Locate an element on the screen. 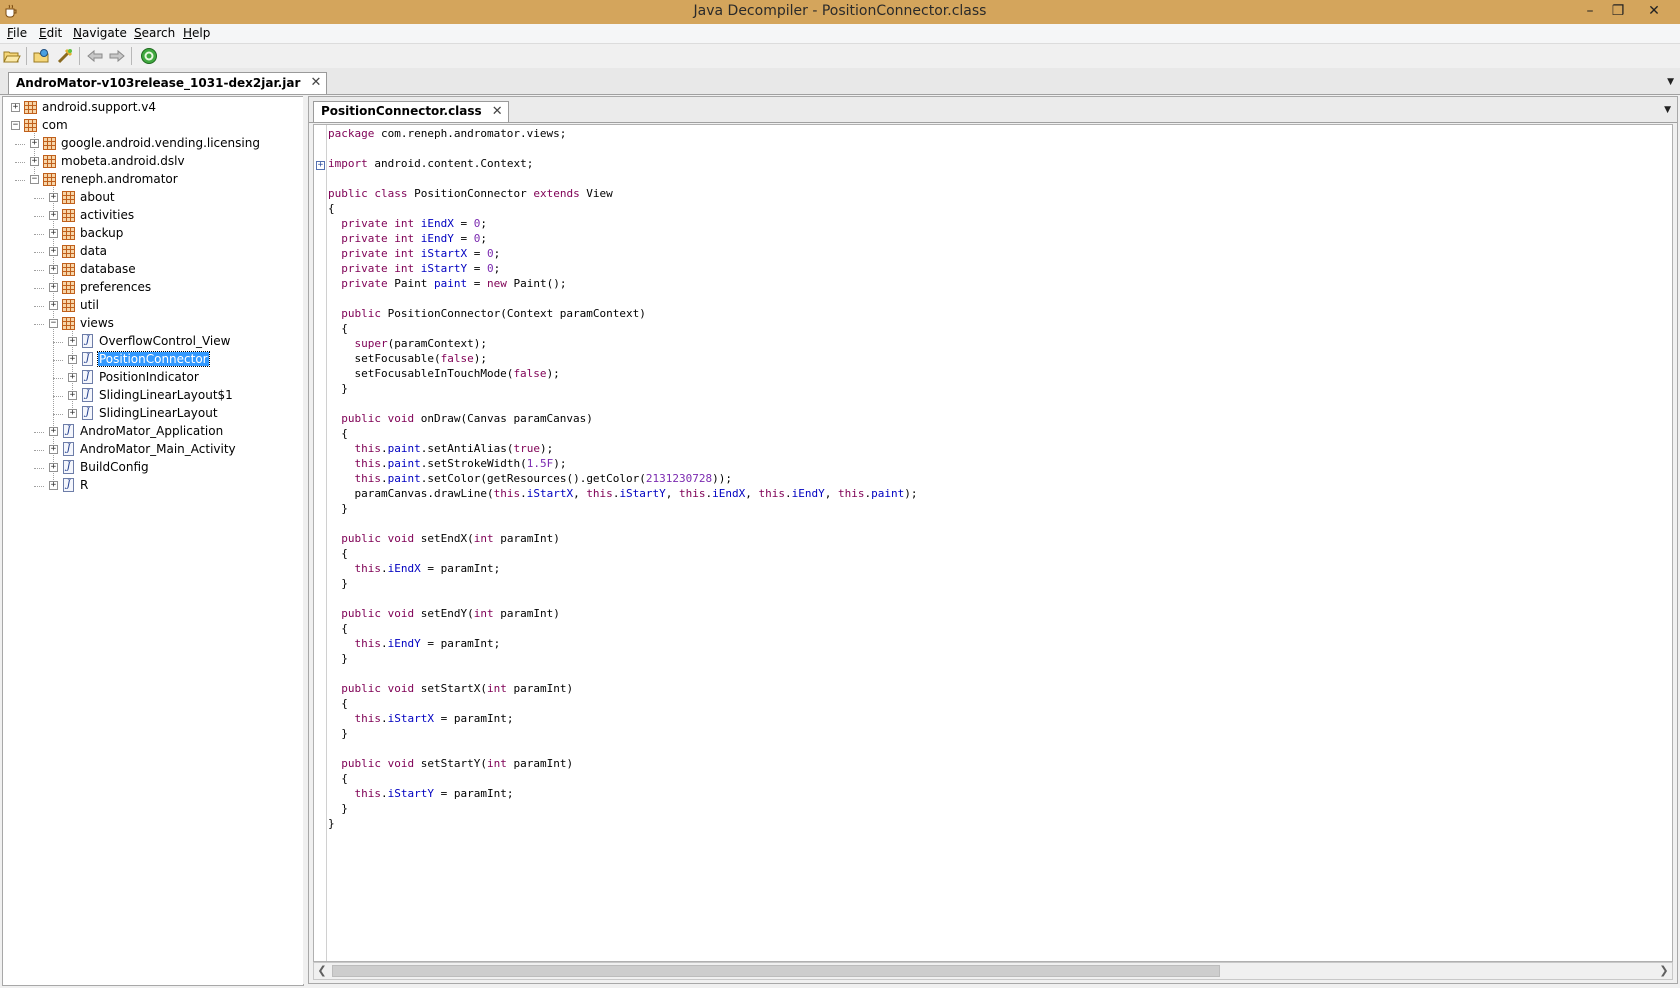 The width and height of the screenshot is (1680, 988). code-token: (paramContext); is located at coordinates (437, 343).